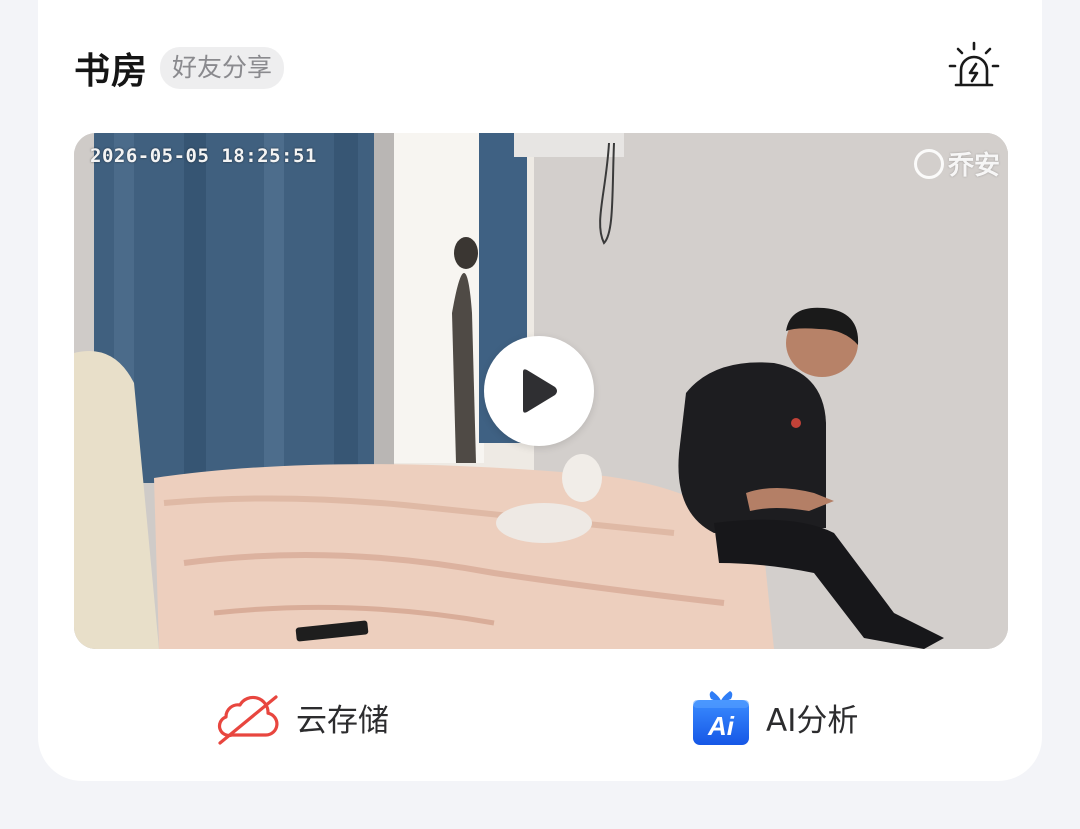  What do you see at coordinates (541, 717) in the screenshot?
I see `action-bar: 云存储 Ai AI分析` at bounding box center [541, 717].